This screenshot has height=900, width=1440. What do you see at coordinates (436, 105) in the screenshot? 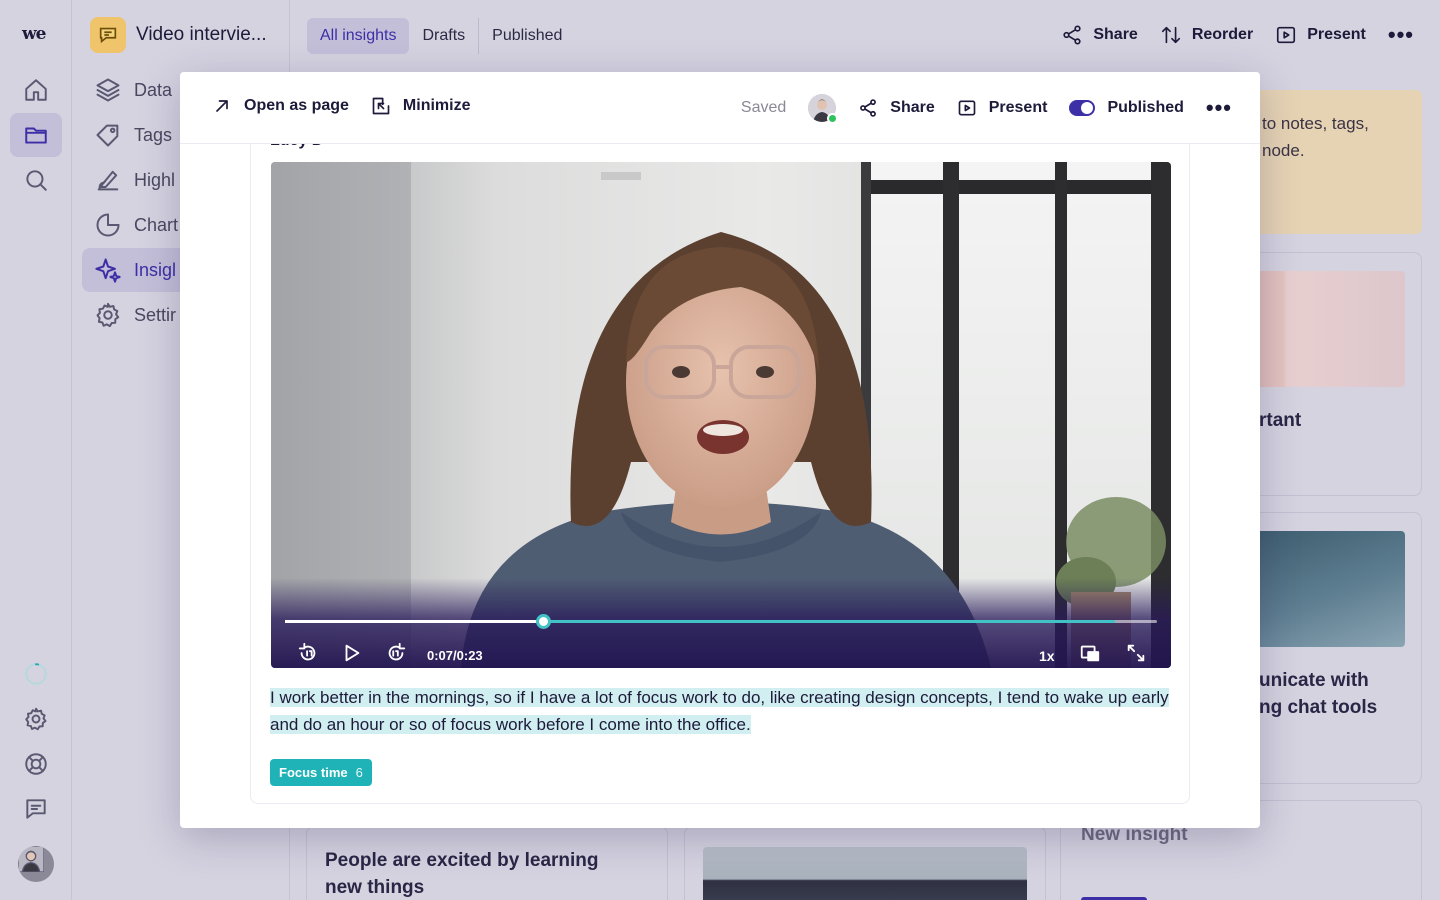
I see `minimize-label: Minimize` at bounding box center [436, 105].